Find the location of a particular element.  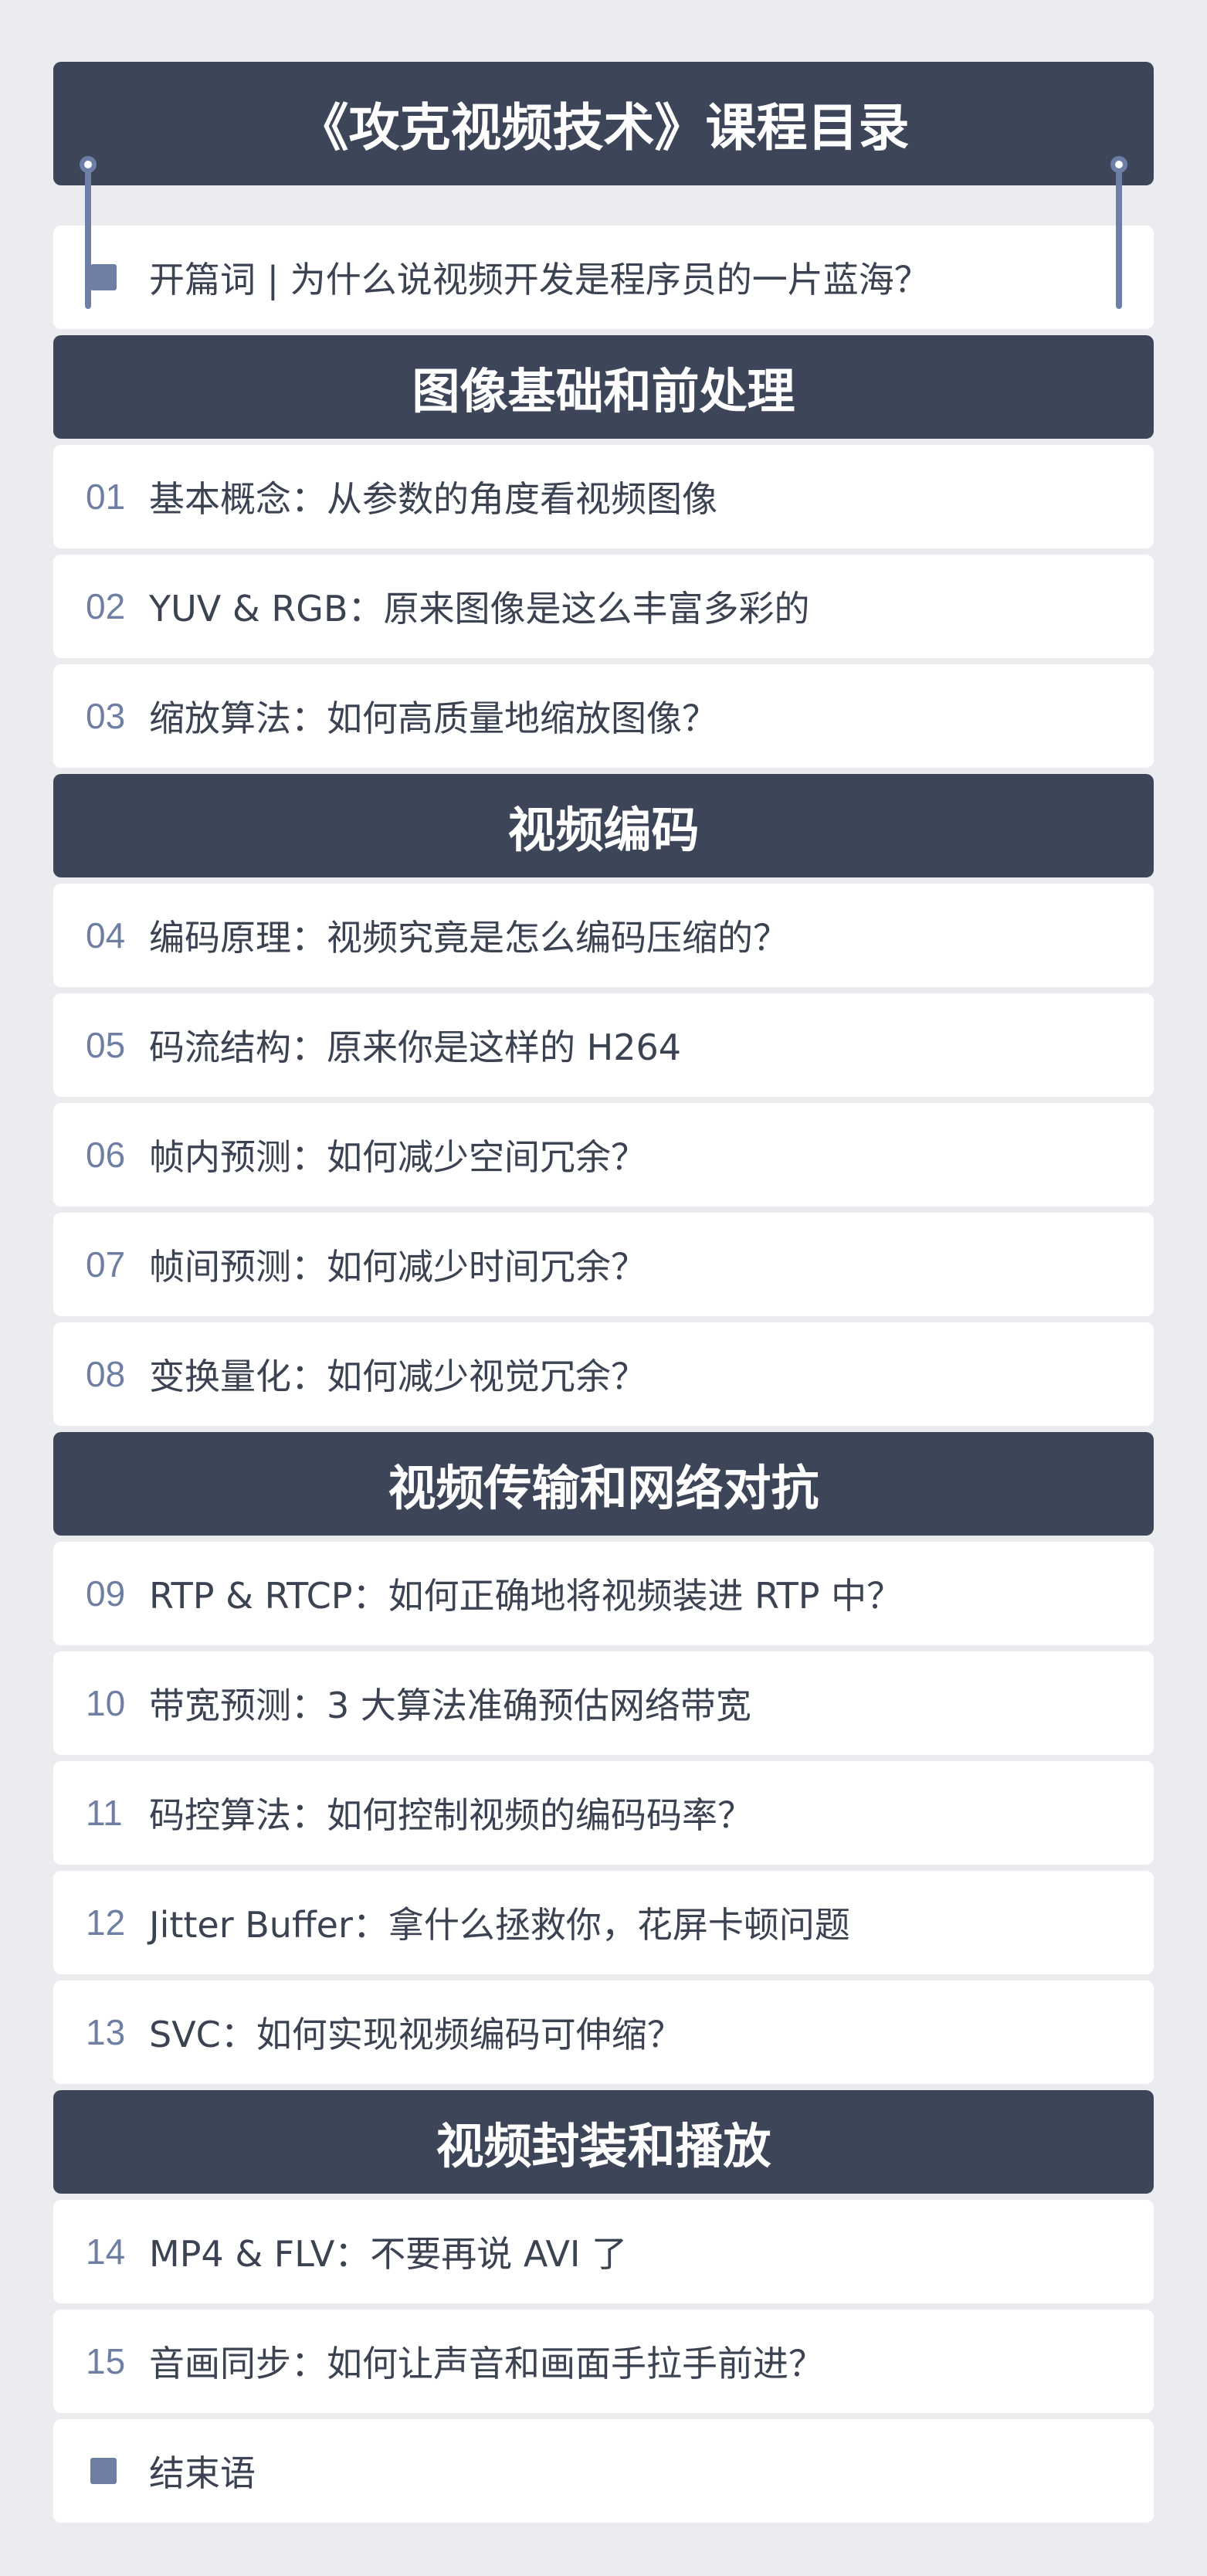

item-title: MP4 & FLV：不要再说 AVI 了 is located at coordinates (388, 2254).